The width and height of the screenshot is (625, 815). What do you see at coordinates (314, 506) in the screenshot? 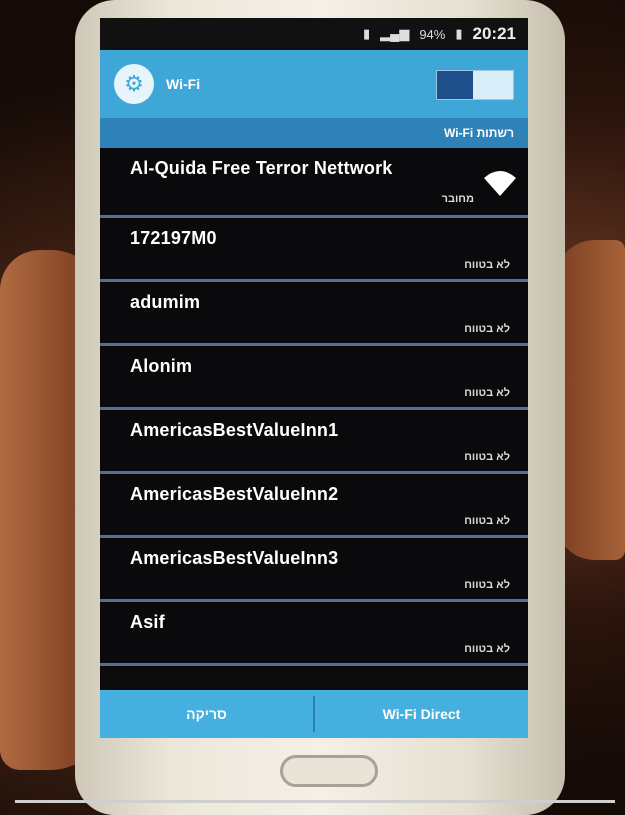
I see `network-item: AmericasBestValueInn2 לא בטווח` at bounding box center [314, 506].